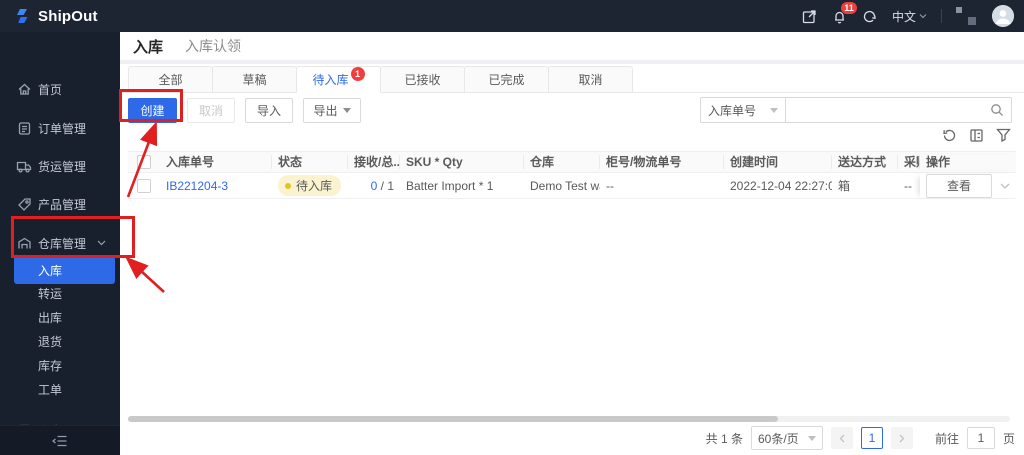 The image size is (1024, 455). I want to click on sidebar-item-label: 库存, so click(50, 365).